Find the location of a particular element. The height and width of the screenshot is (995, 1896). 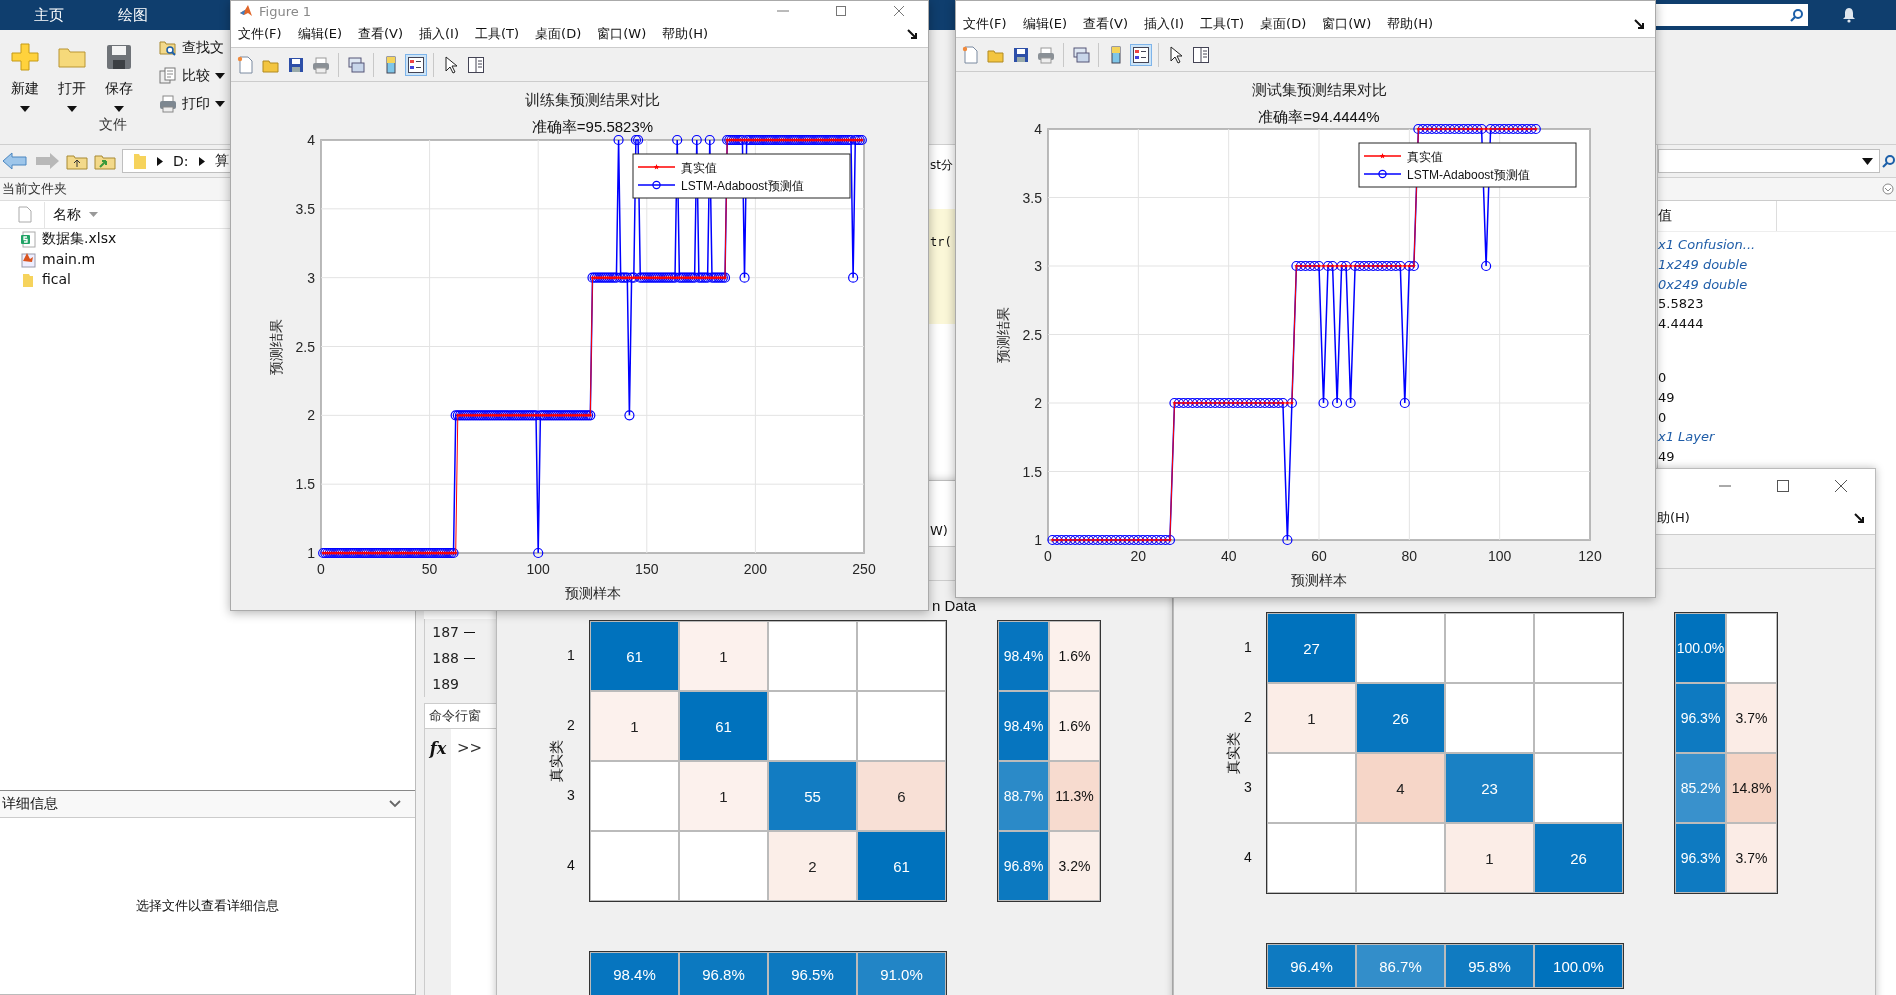

path-segment: 算 is located at coordinates (221, 161).